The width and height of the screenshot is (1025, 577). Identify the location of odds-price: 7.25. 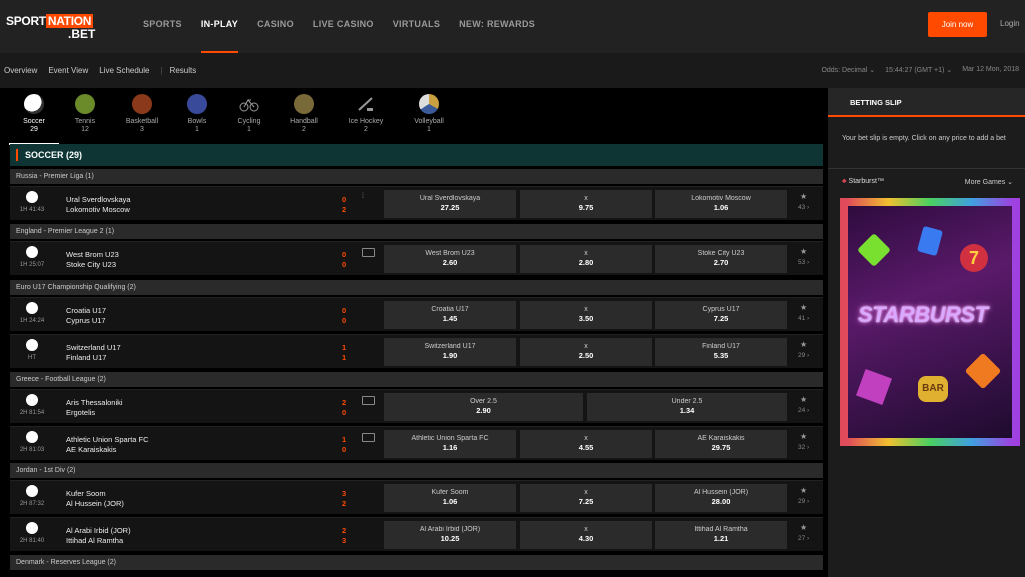
(586, 501).